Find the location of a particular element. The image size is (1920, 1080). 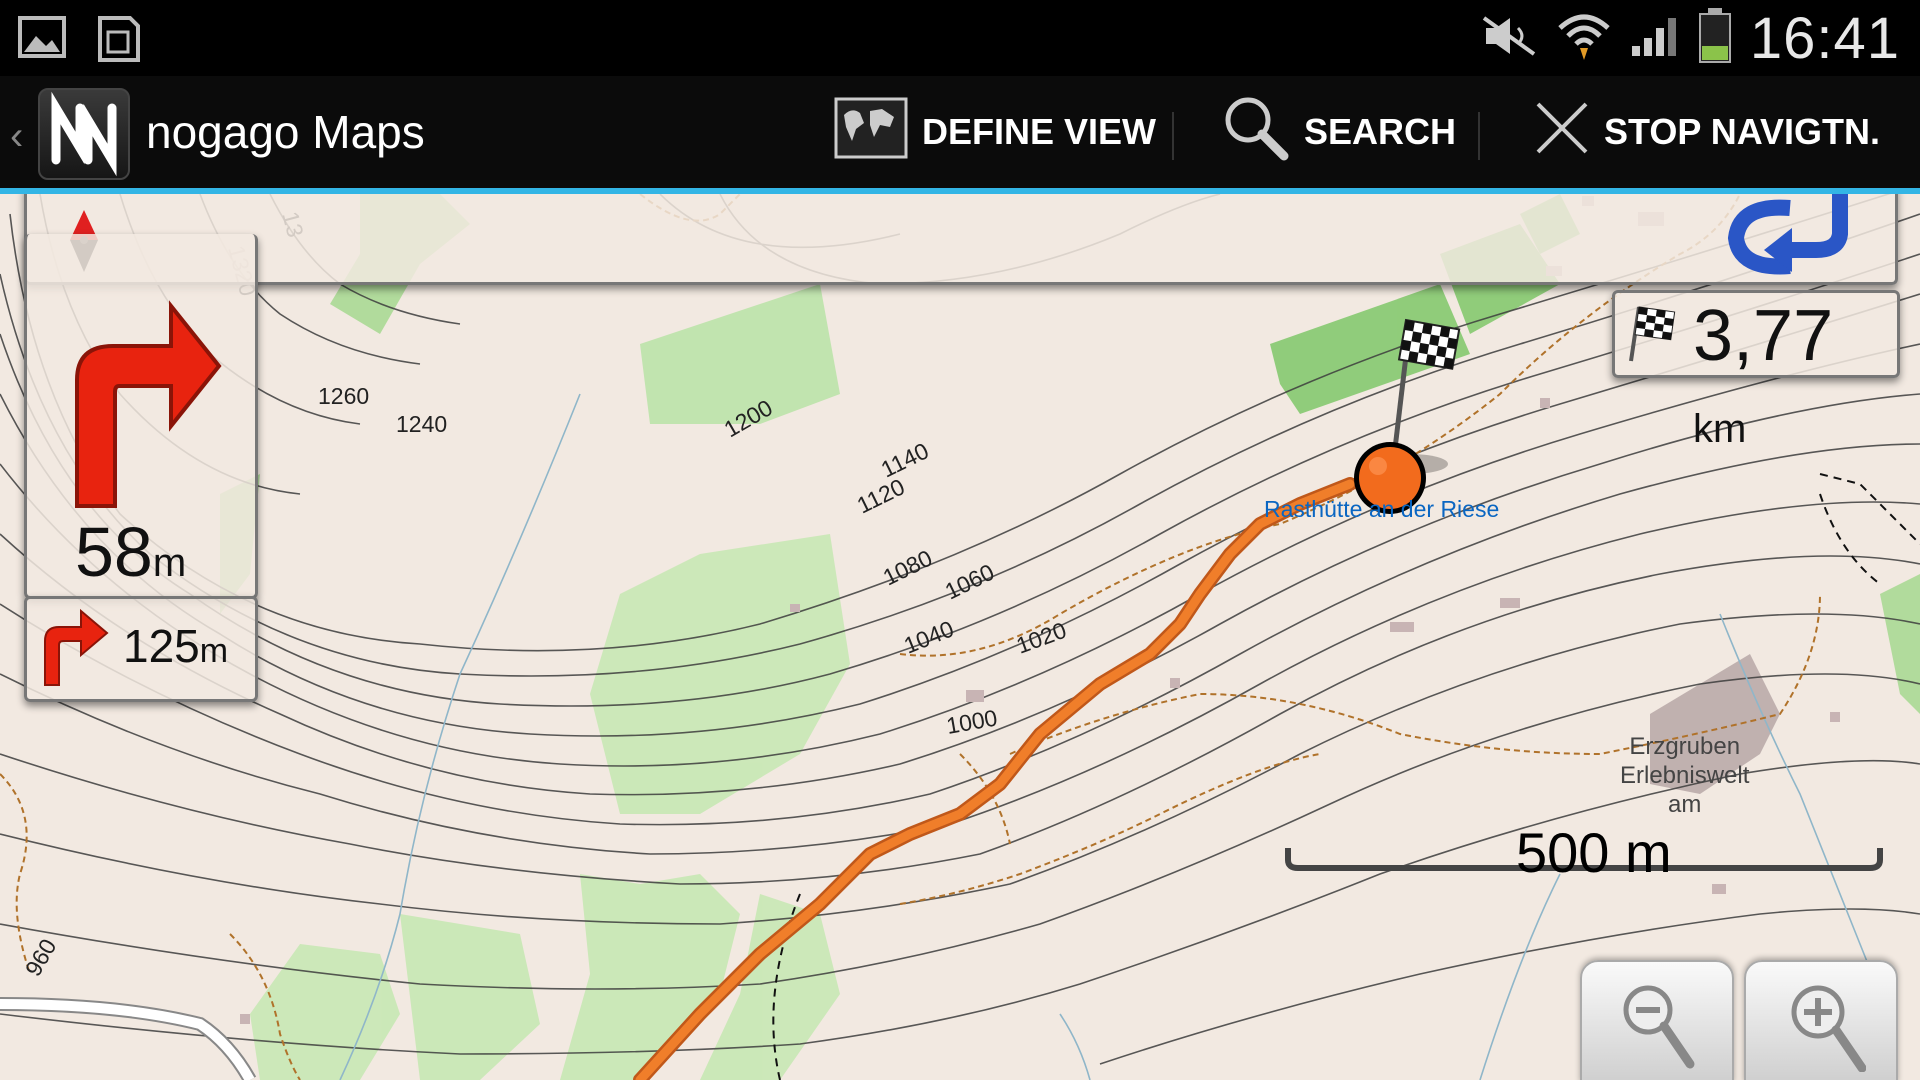

scale-bar: 500 m is located at coordinates (1584, 855).